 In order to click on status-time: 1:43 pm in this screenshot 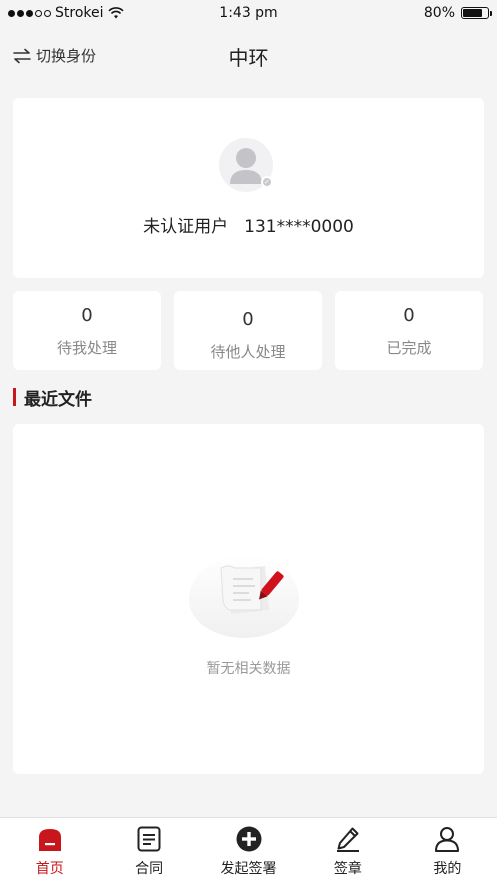, I will do `click(248, 13)`.